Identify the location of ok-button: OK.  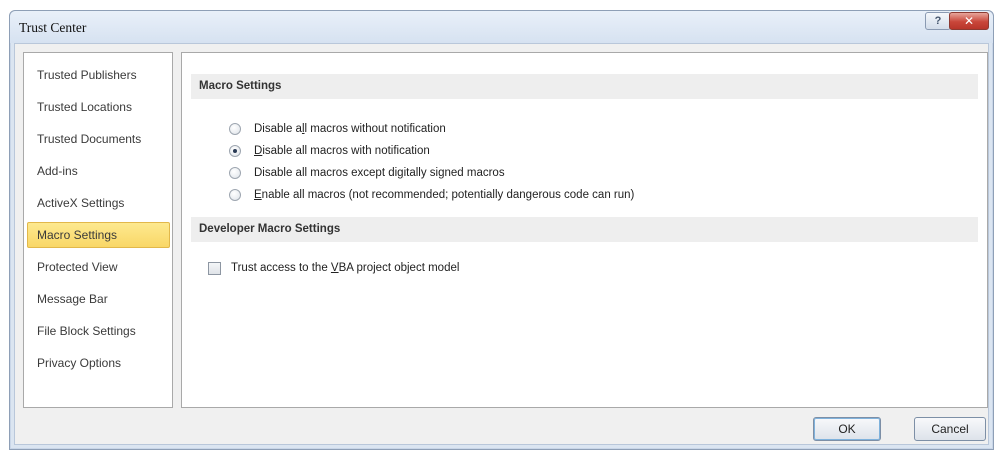
(847, 429).